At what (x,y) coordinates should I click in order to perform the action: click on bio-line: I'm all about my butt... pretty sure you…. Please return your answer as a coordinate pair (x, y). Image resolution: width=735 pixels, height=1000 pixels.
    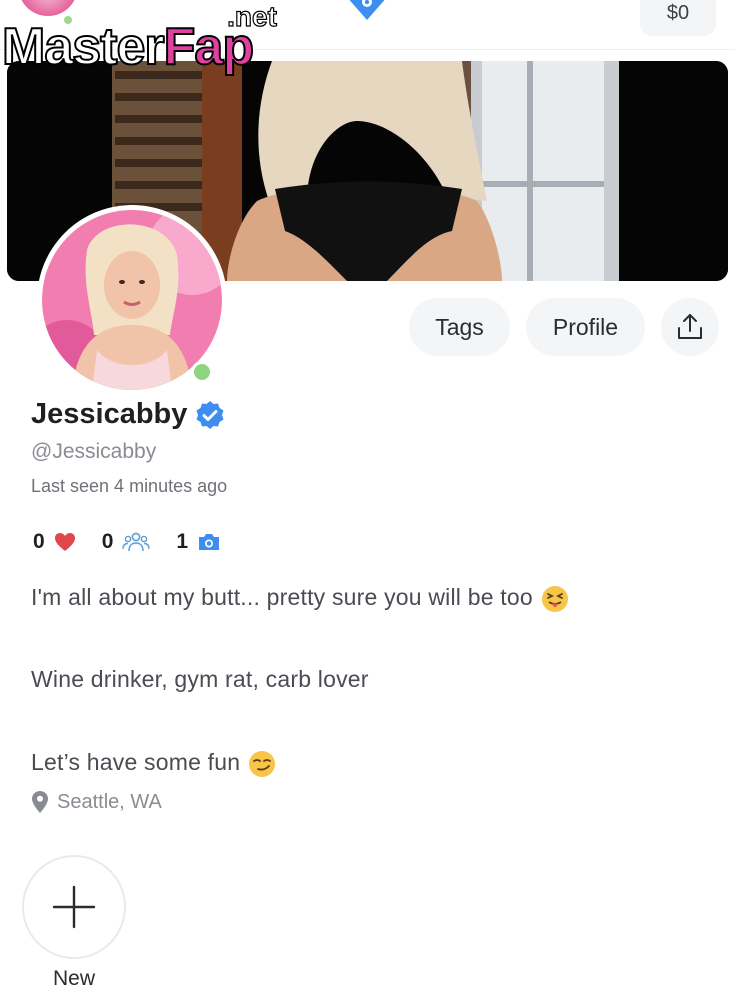
    Looking at the image, I should click on (300, 598).